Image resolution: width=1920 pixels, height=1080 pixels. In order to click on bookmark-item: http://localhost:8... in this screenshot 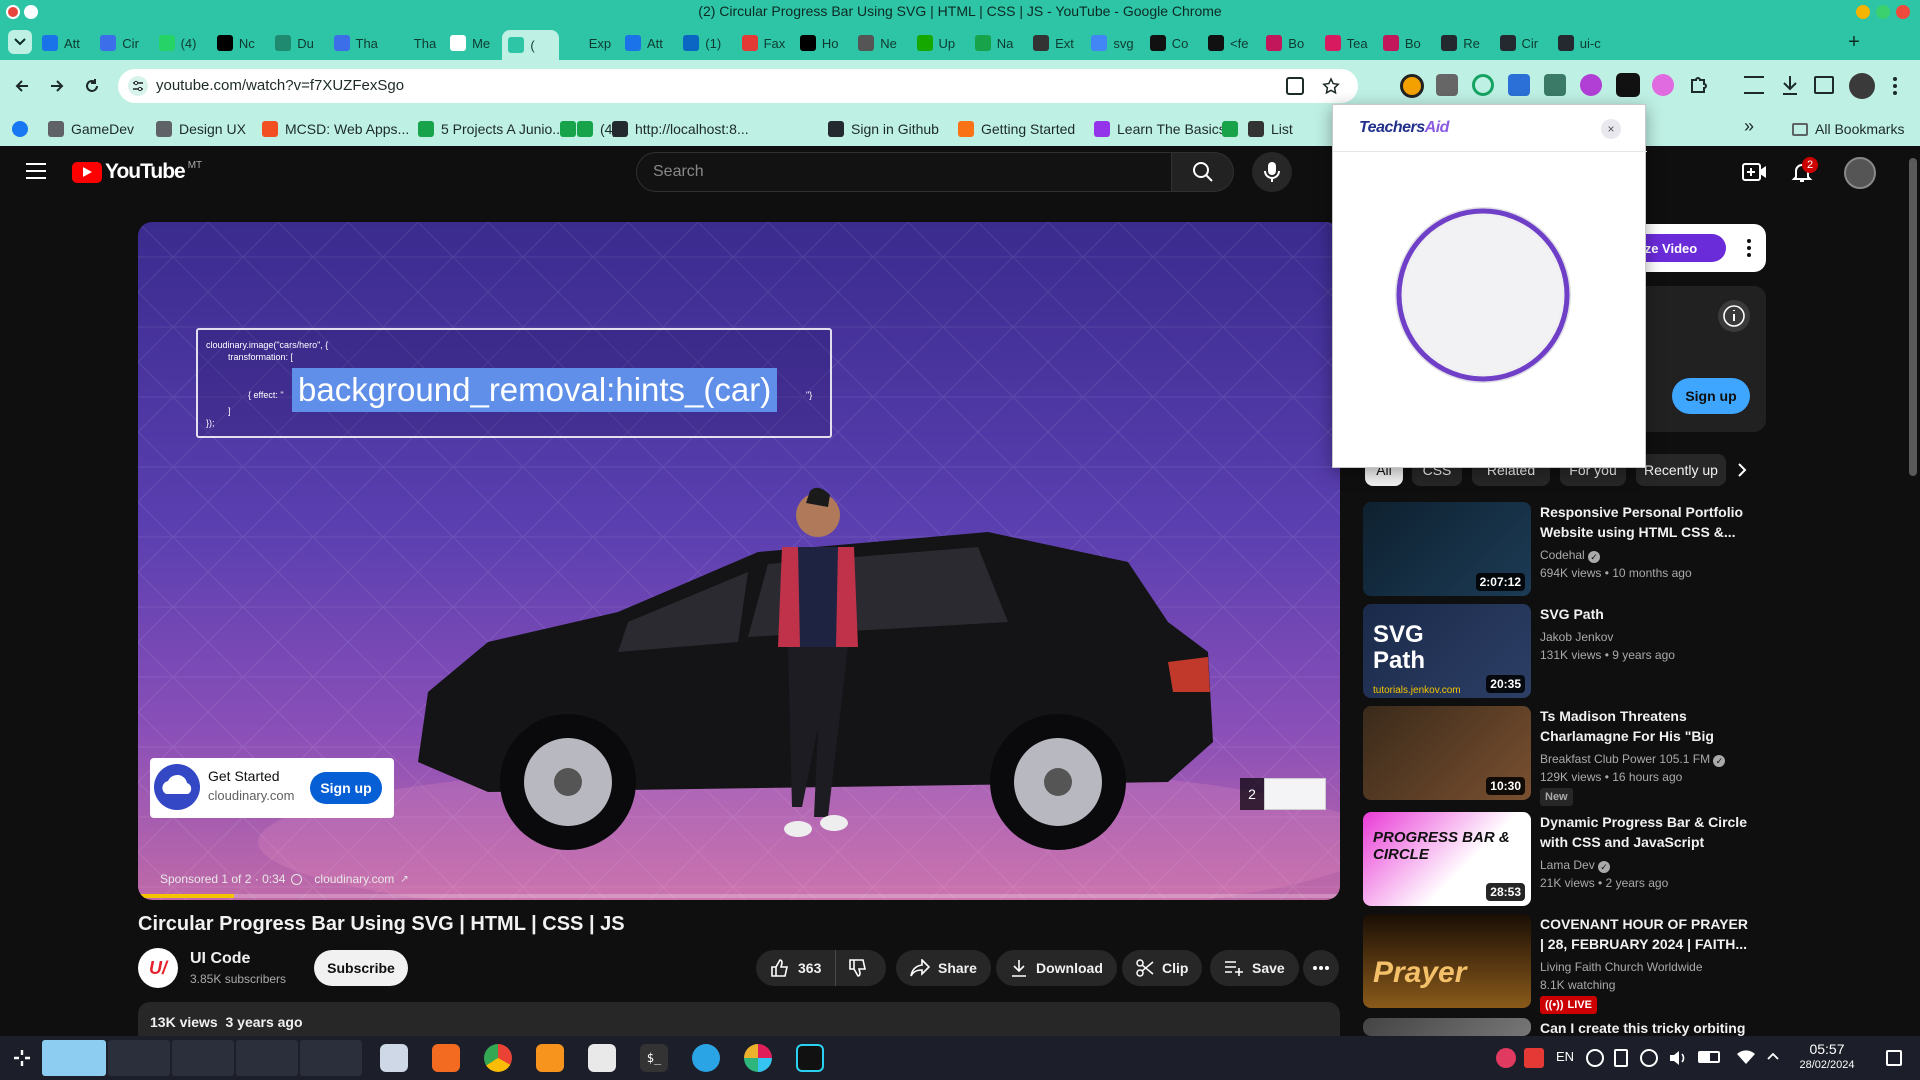, I will do `click(680, 129)`.